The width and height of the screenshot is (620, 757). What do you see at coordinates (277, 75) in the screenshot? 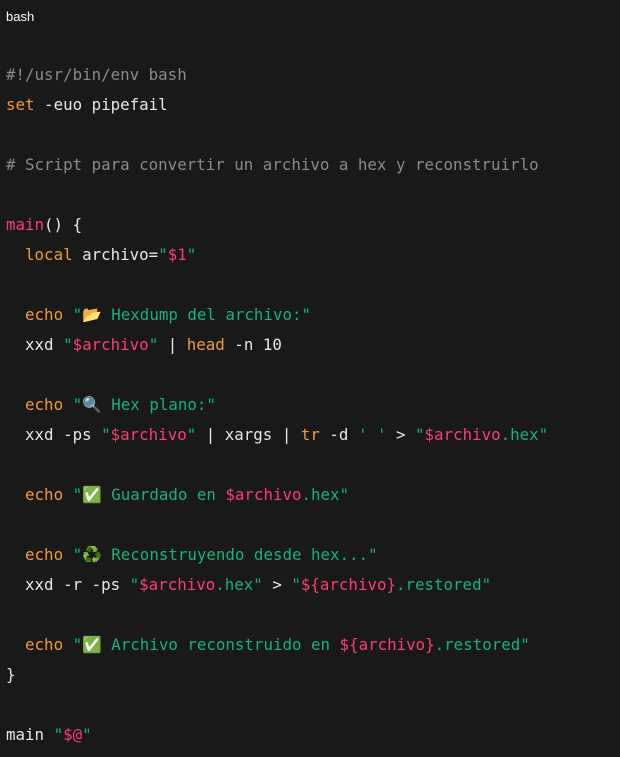
I see `code-line: #!/usr/bin/env bash` at bounding box center [277, 75].